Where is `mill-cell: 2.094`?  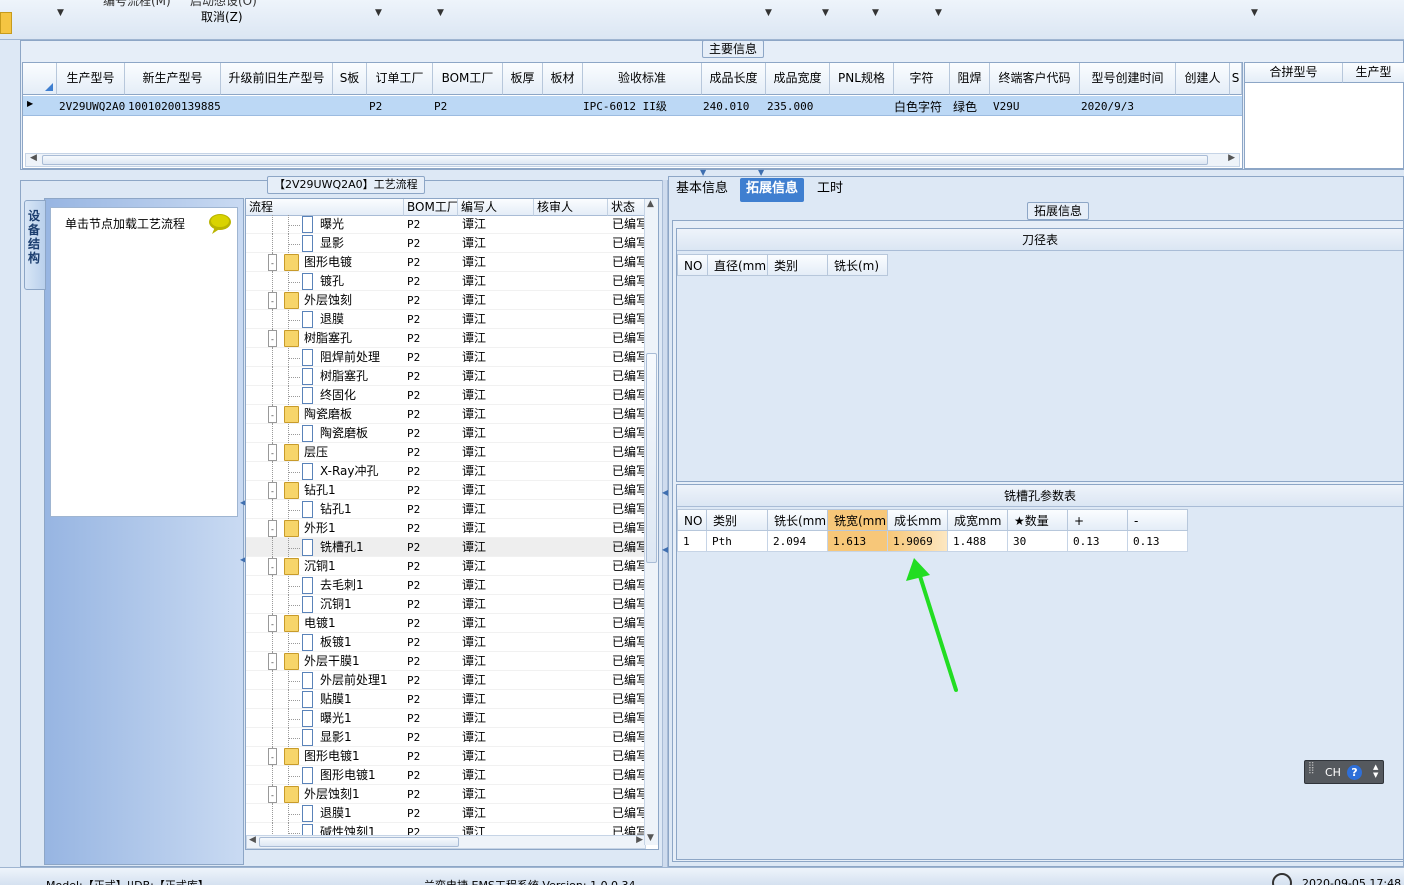
mill-cell: 2.094 is located at coordinates (798, 541).